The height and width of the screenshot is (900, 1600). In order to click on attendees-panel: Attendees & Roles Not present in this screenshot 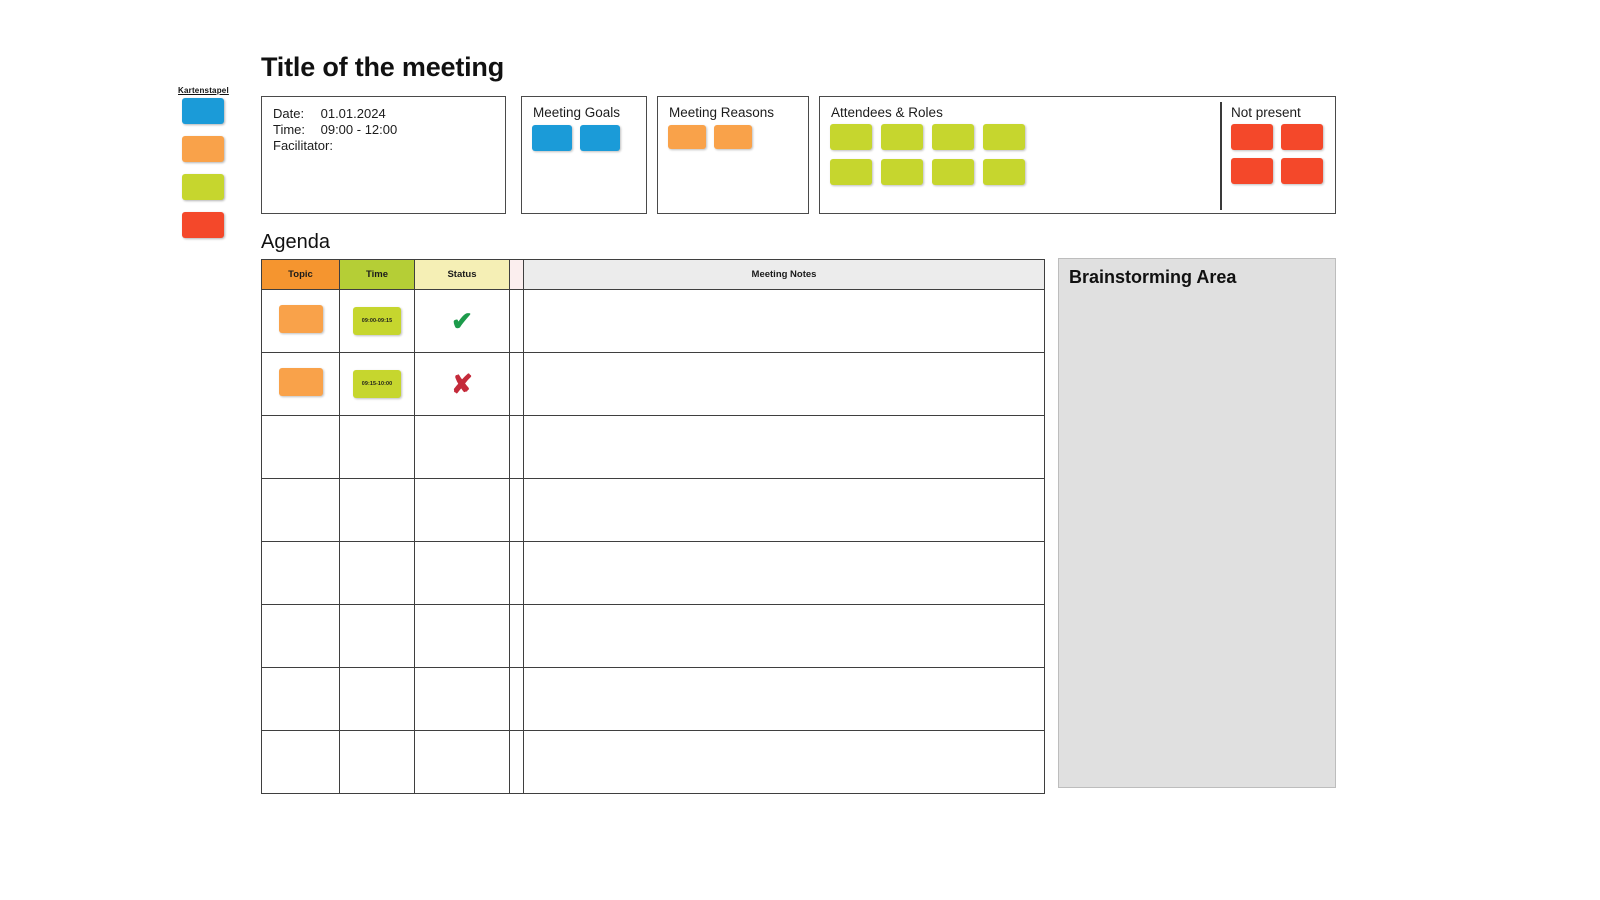, I will do `click(1077, 155)`.